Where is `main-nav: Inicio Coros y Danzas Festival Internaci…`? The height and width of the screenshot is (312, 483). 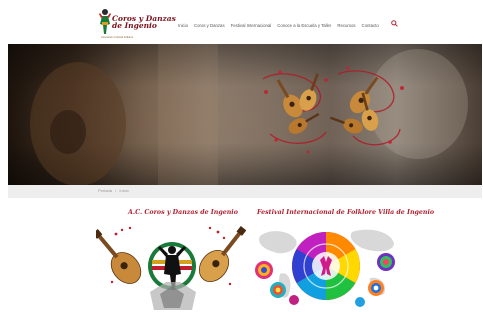 main-nav: Inicio Coros y Danzas Festival Internaci… is located at coordinates (281, 25).